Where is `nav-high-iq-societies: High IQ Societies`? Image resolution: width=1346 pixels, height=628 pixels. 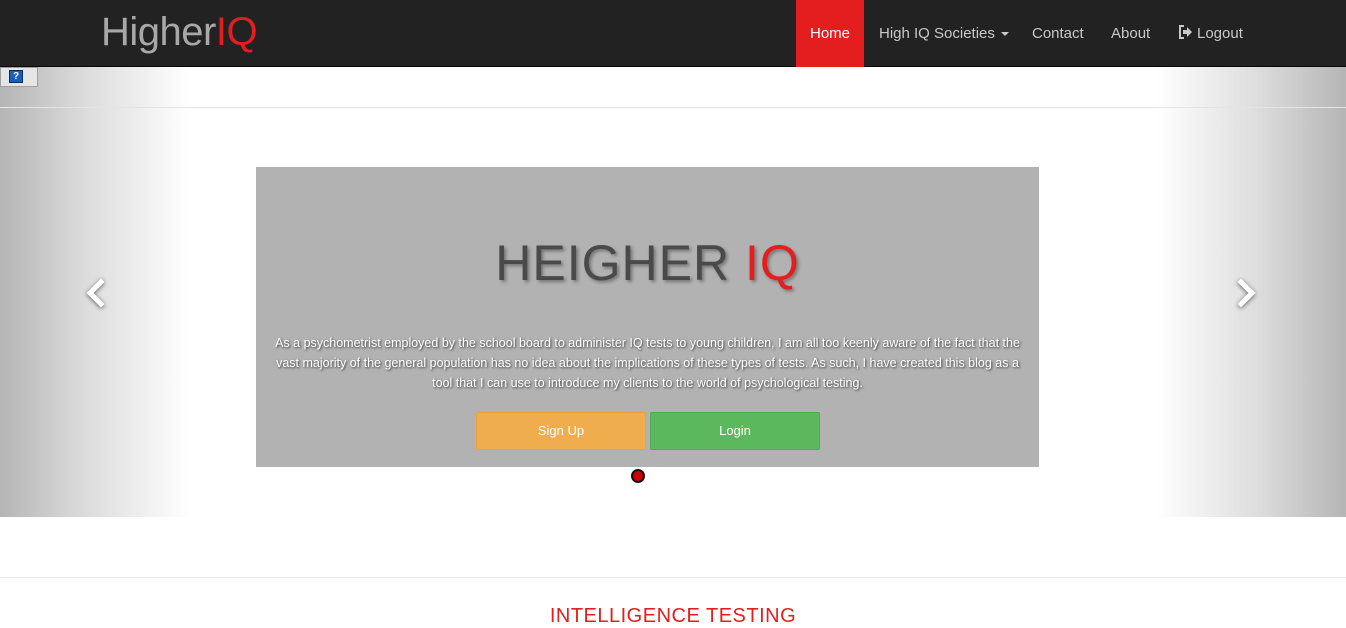
nav-high-iq-societies: High IQ Societies is located at coordinates (944, 33).